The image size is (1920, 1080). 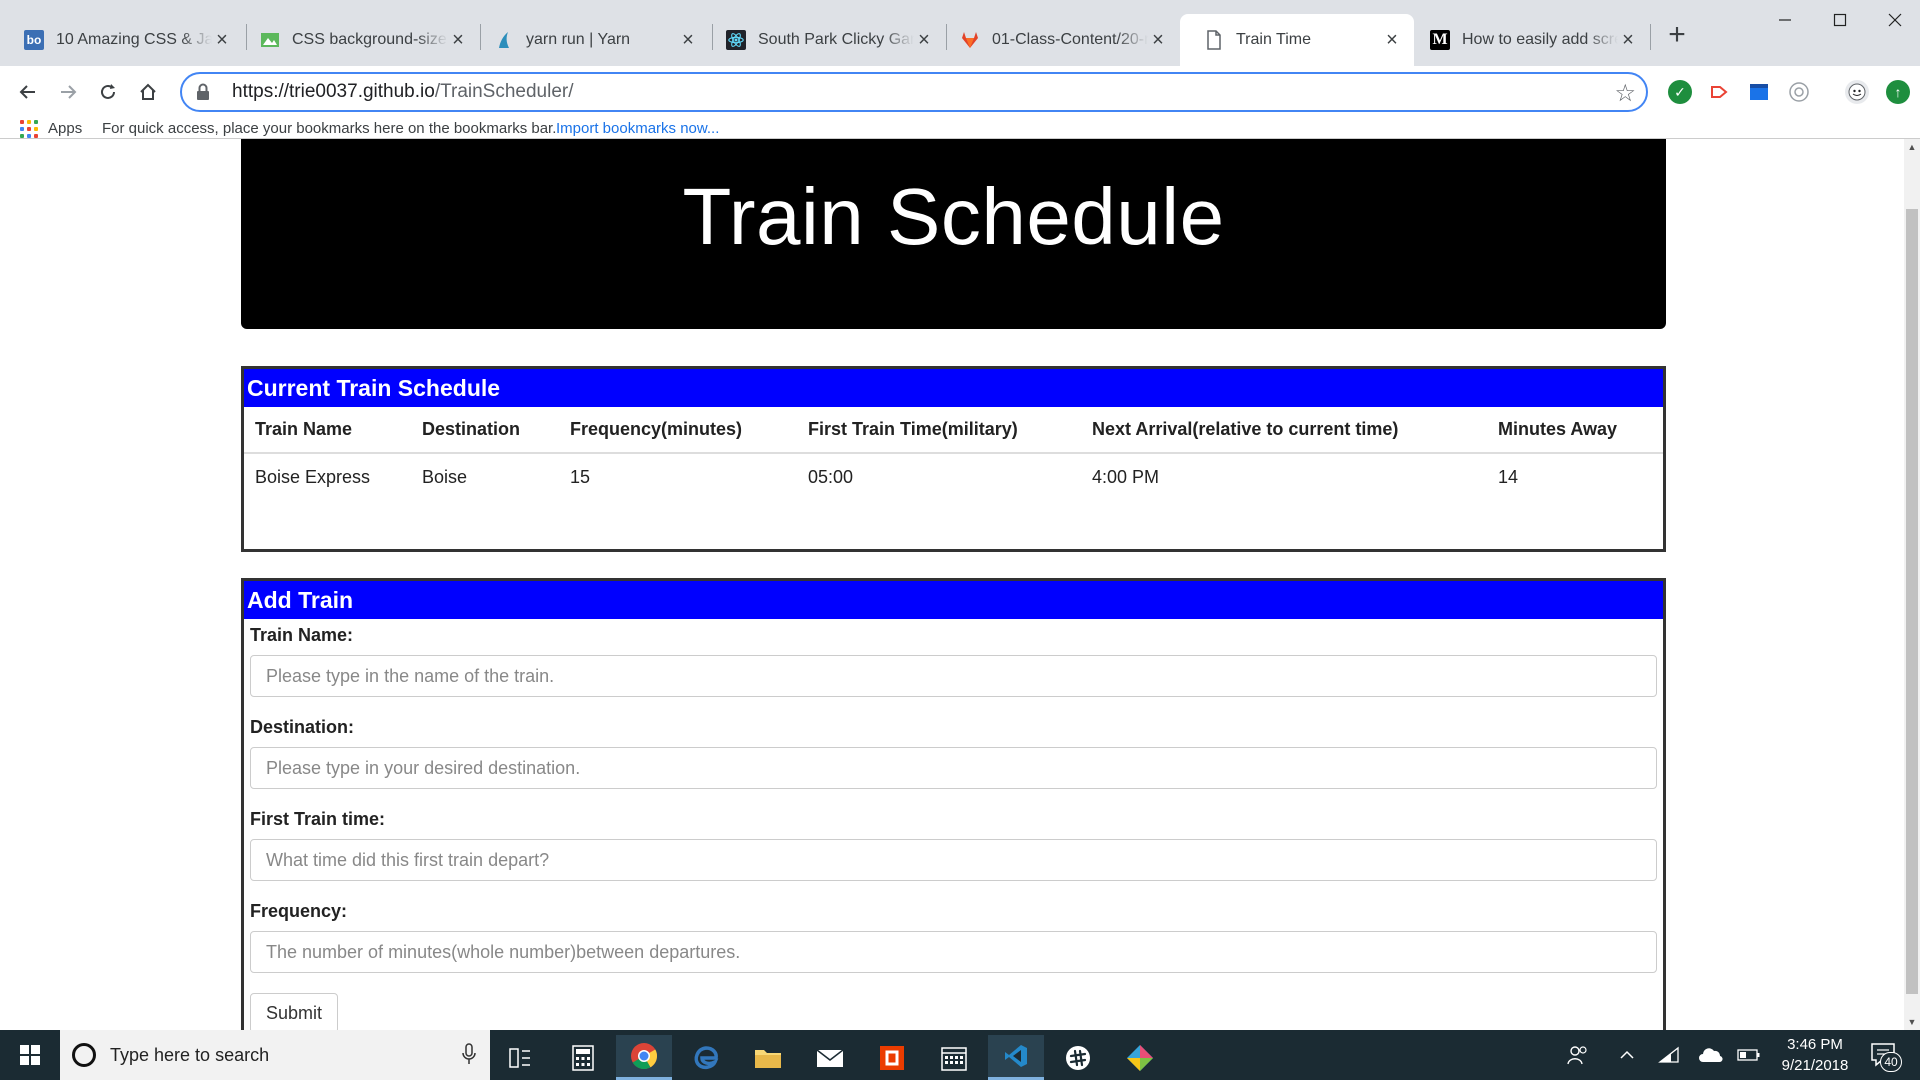 What do you see at coordinates (299, 911) in the screenshot?
I see `frequency-label: Frequency:` at bounding box center [299, 911].